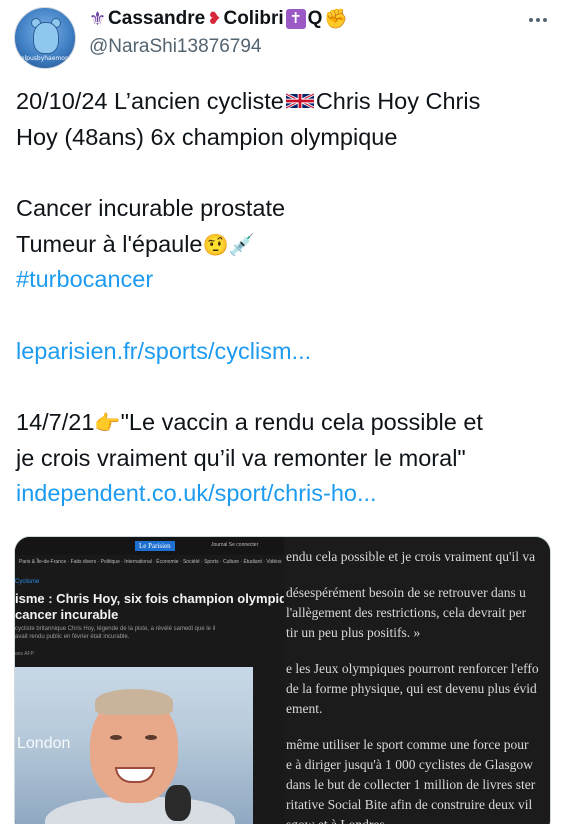 This screenshot has height=824, width=563. I want to click on raised-eyebrow-syringe-icon: 🤨💉, so click(228, 244).